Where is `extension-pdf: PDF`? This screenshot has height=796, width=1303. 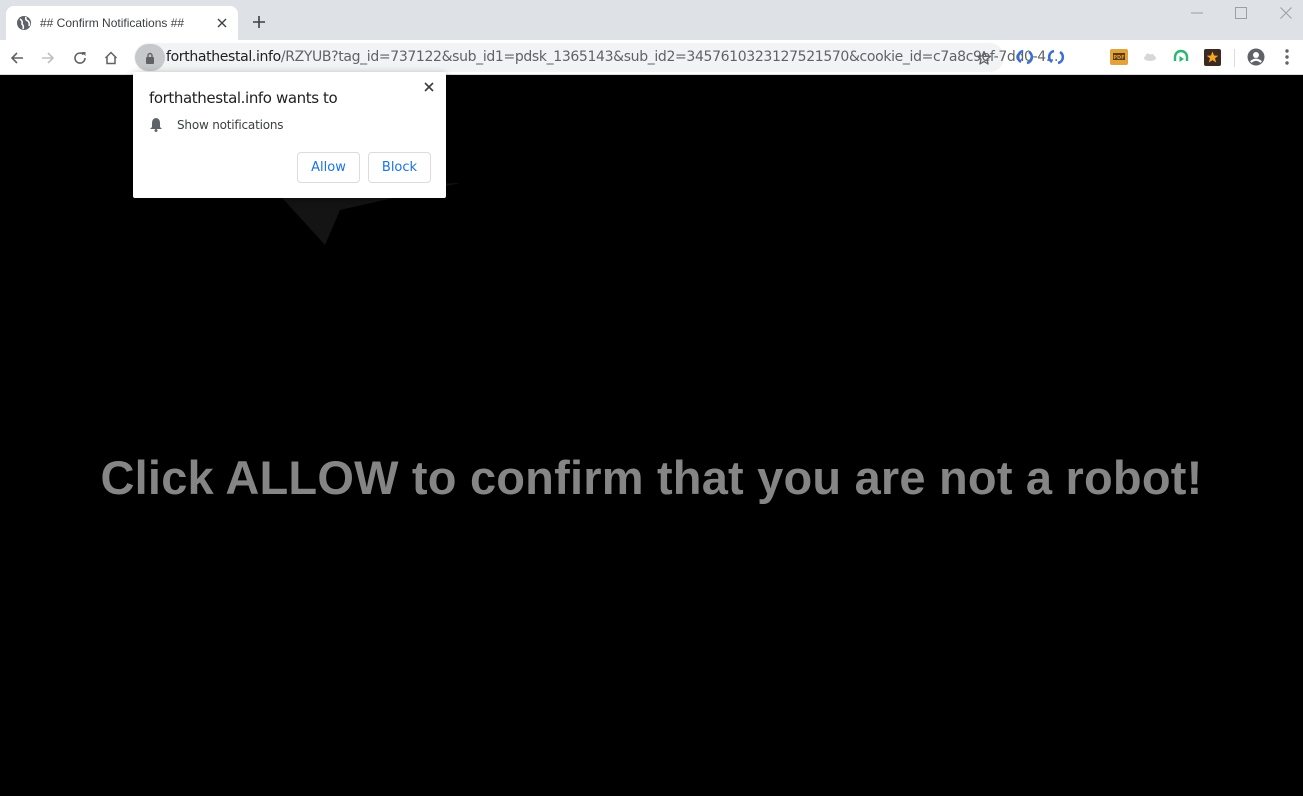 extension-pdf: PDF is located at coordinates (1119, 57).